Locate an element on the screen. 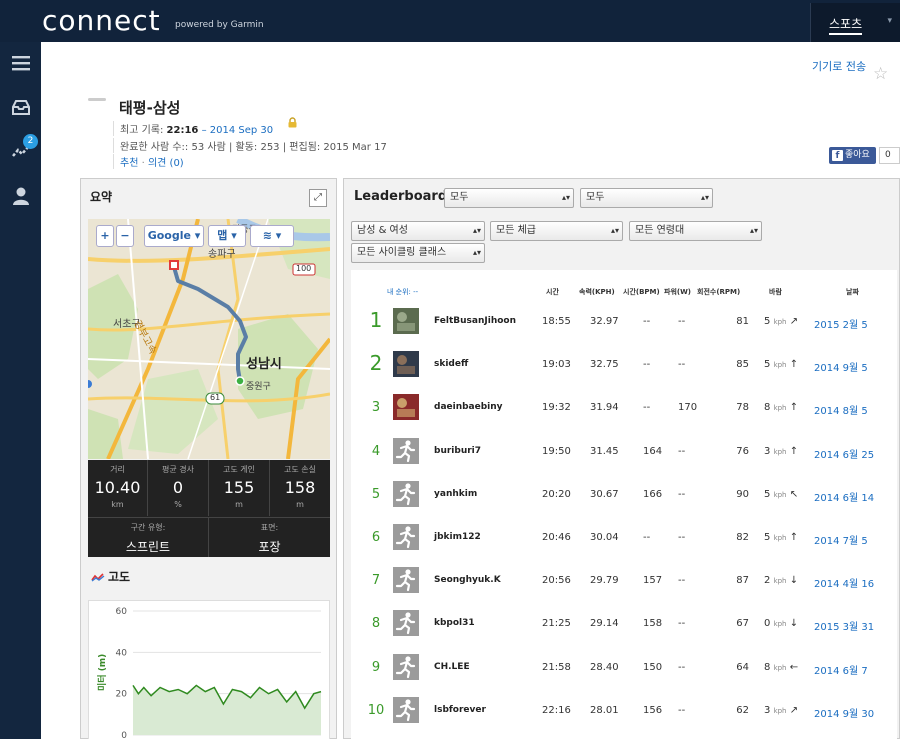 The height and width of the screenshot is (739, 900). cadence-header: 회전수(RPM) is located at coordinates (718, 292).